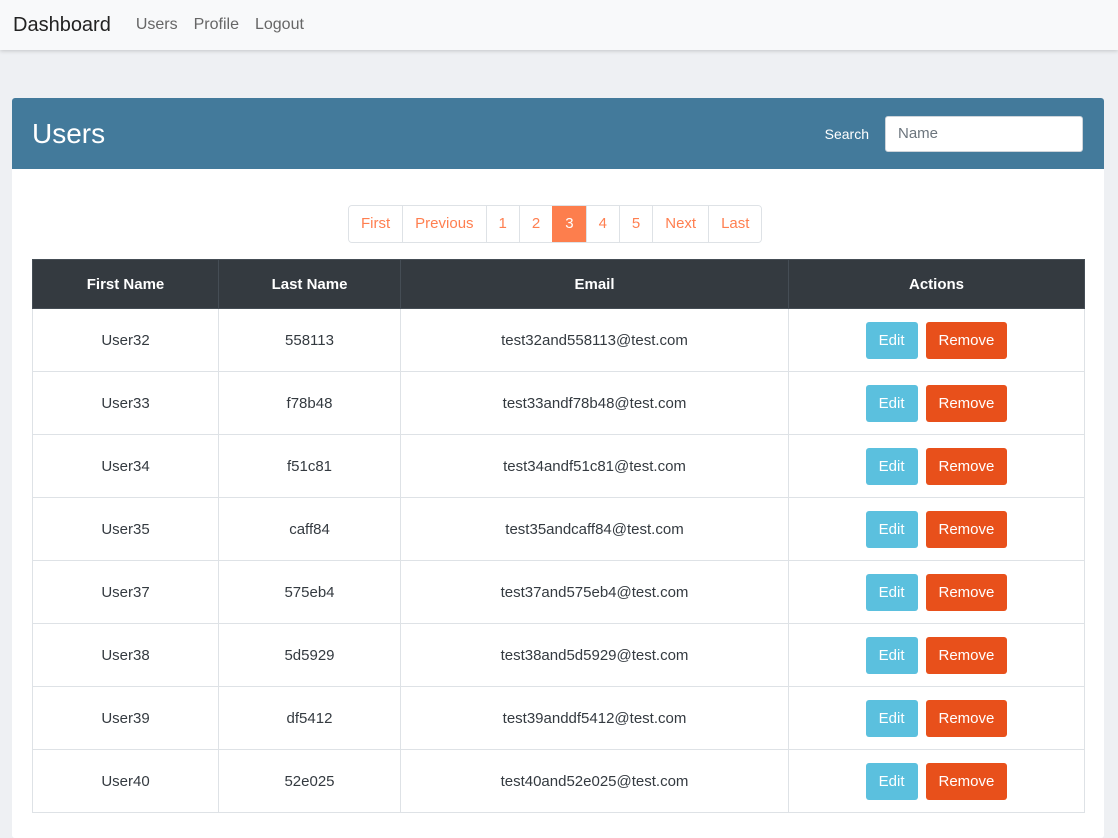  Describe the element at coordinates (125, 718) in the screenshot. I see `cell-first-name: User39` at that location.